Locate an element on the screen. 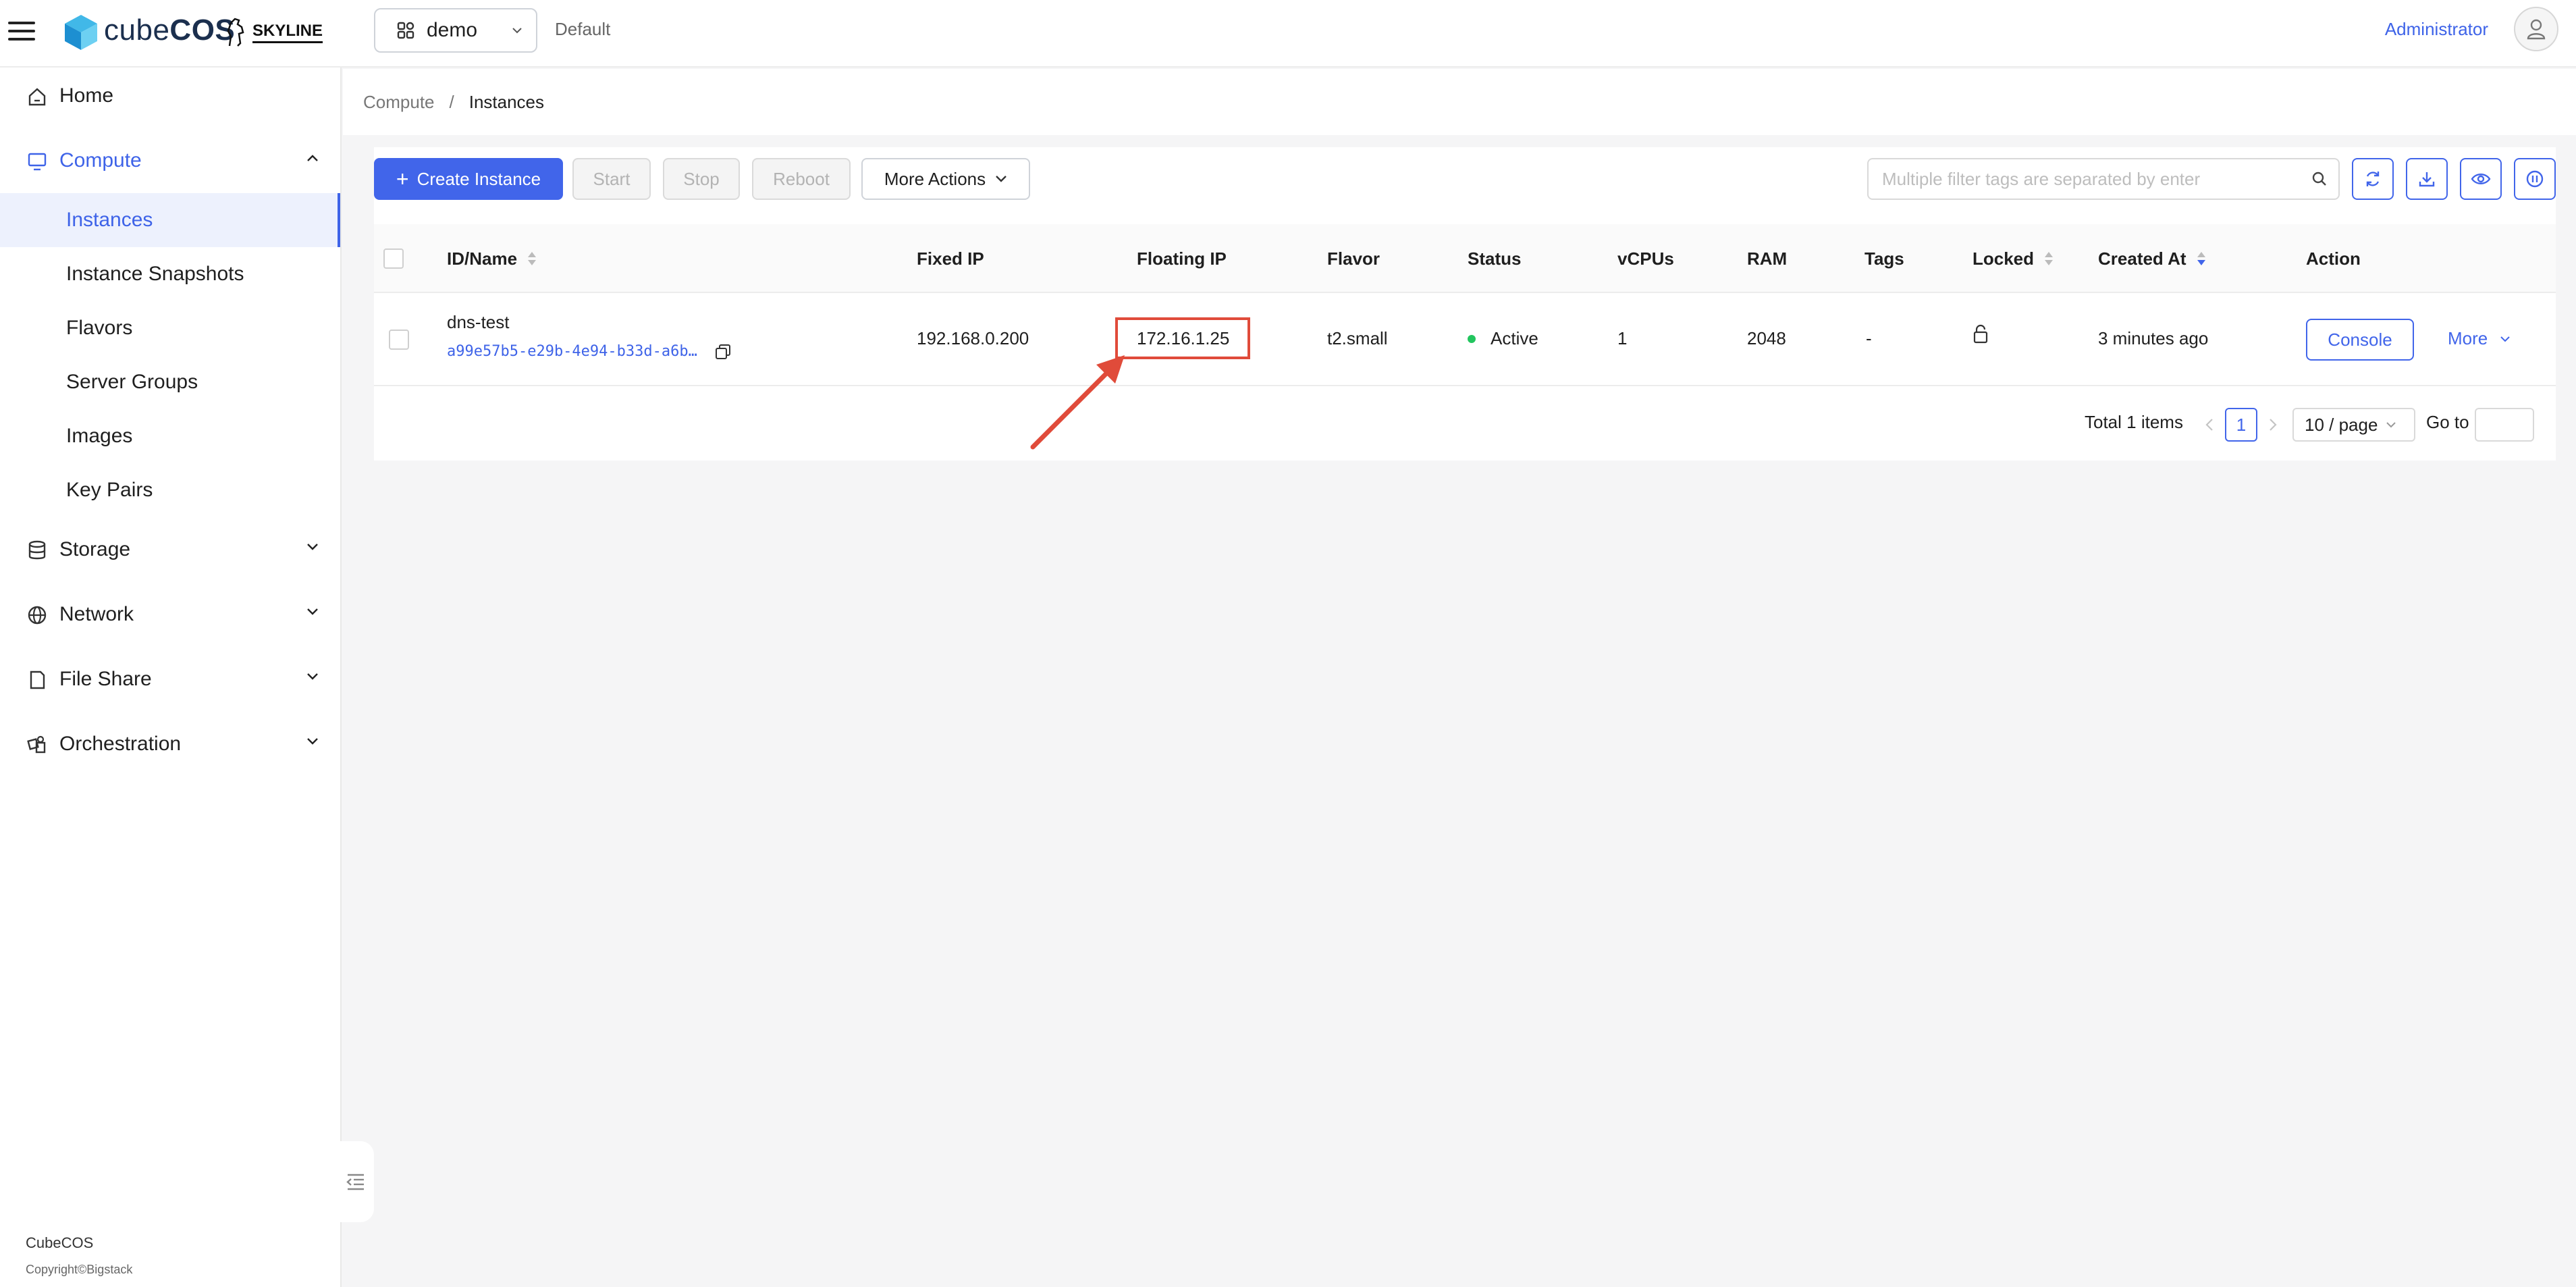  select-all-checkbox is located at coordinates (393, 259).